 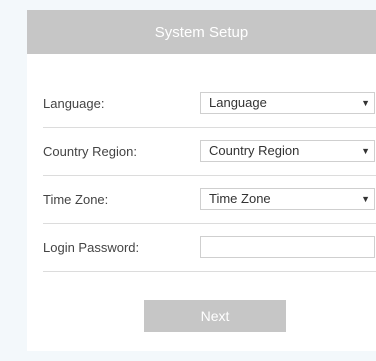 I want to click on login-password-input, so click(x=287, y=247).